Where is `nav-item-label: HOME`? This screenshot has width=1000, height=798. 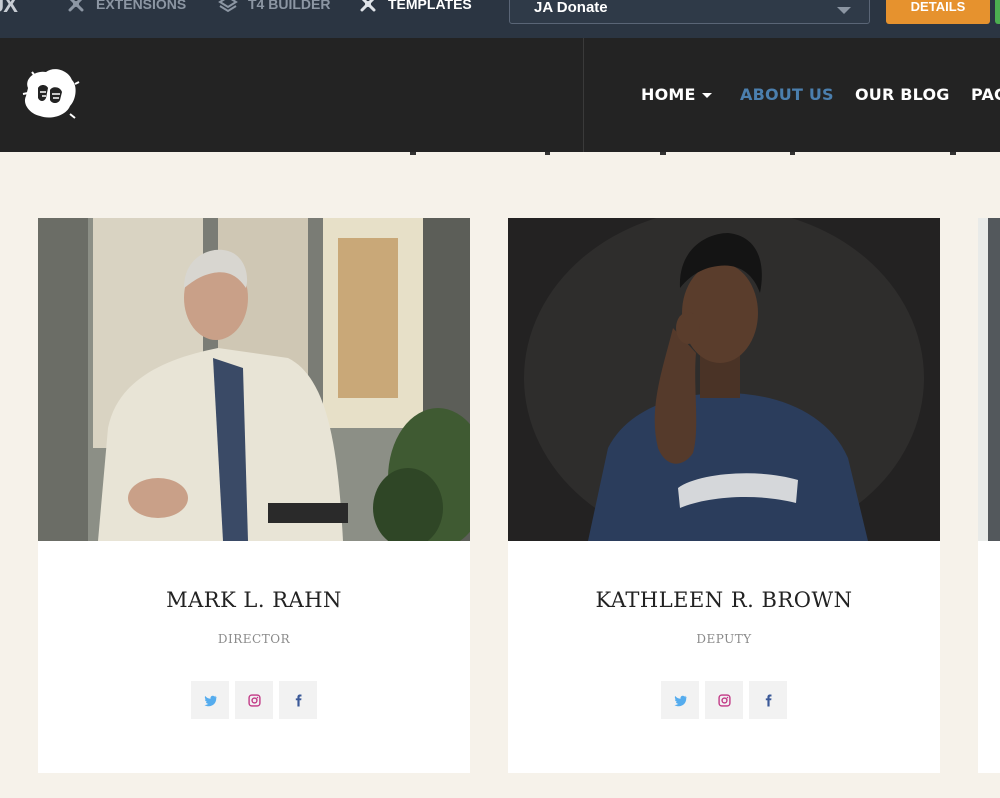 nav-item-label: HOME is located at coordinates (668, 94).